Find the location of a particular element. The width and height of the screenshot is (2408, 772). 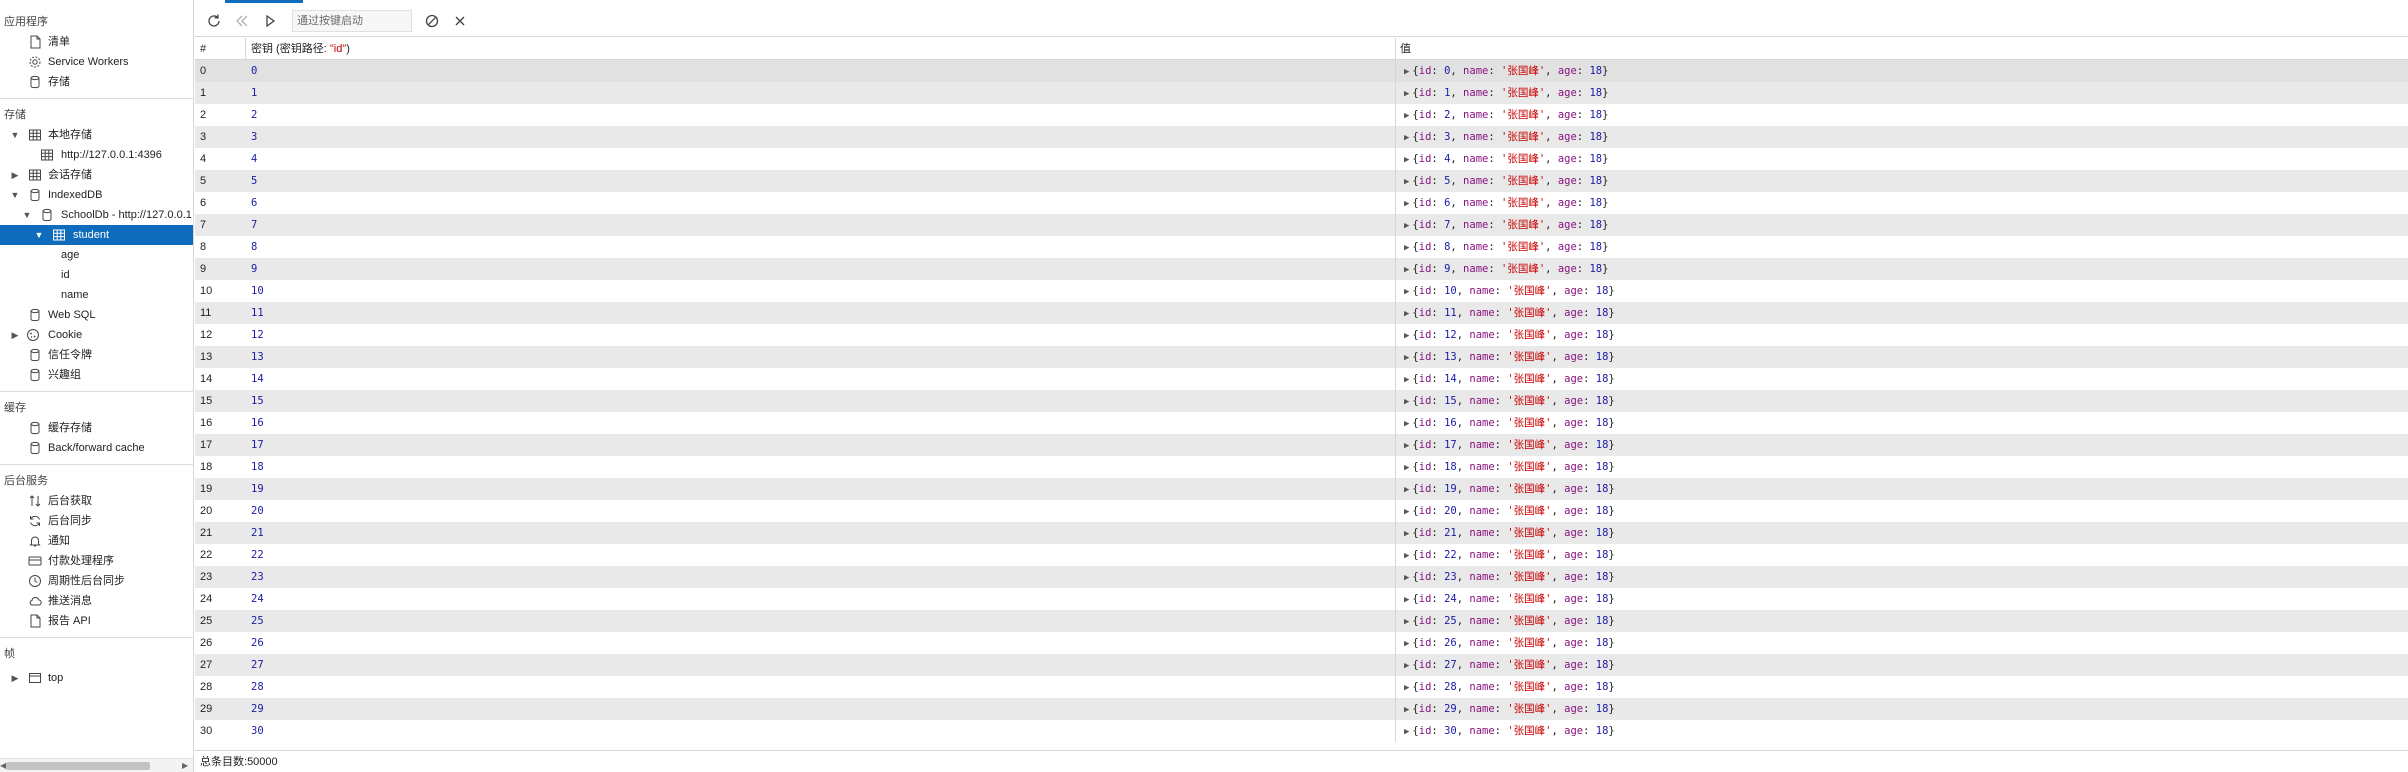

table-row: 12 12 ▶ {id: 12, name: '张国峰', age: 18} is located at coordinates (1301, 335).